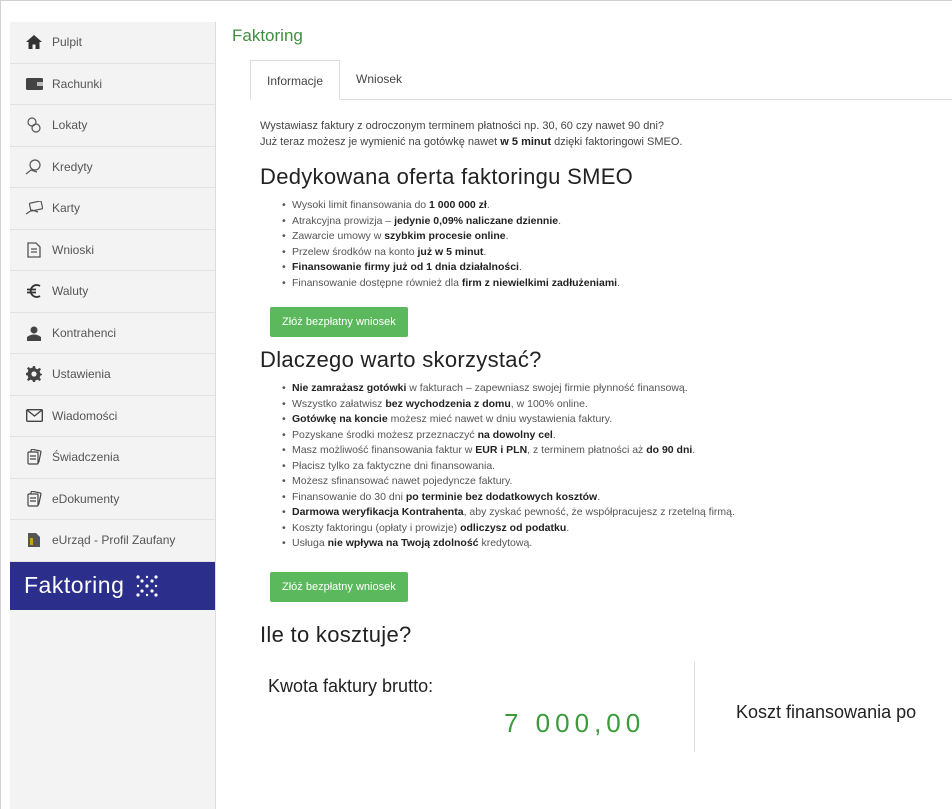 Image resolution: width=952 pixels, height=809 pixels. What do you see at coordinates (515, 434) in the screenshot?
I see `list-item-bold-text: na dowolny cel` at bounding box center [515, 434].